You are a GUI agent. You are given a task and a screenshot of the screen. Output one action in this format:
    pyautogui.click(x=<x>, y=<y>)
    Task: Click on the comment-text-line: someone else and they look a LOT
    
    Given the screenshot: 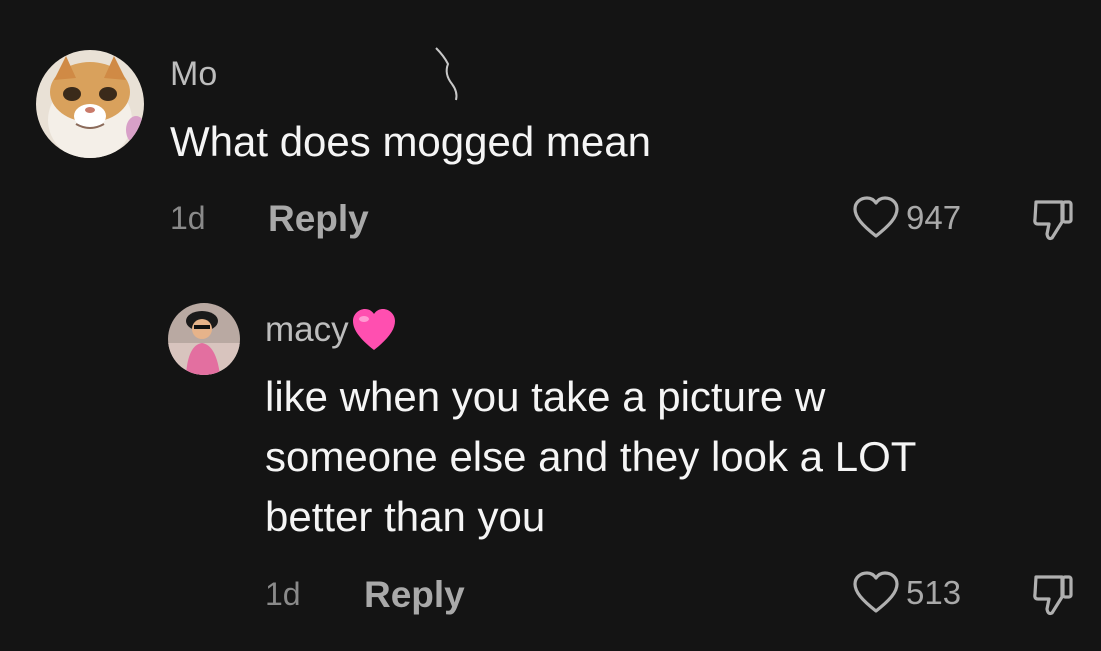 What is the action you would take?
    pyautogui.click(x=591, y=456)
    